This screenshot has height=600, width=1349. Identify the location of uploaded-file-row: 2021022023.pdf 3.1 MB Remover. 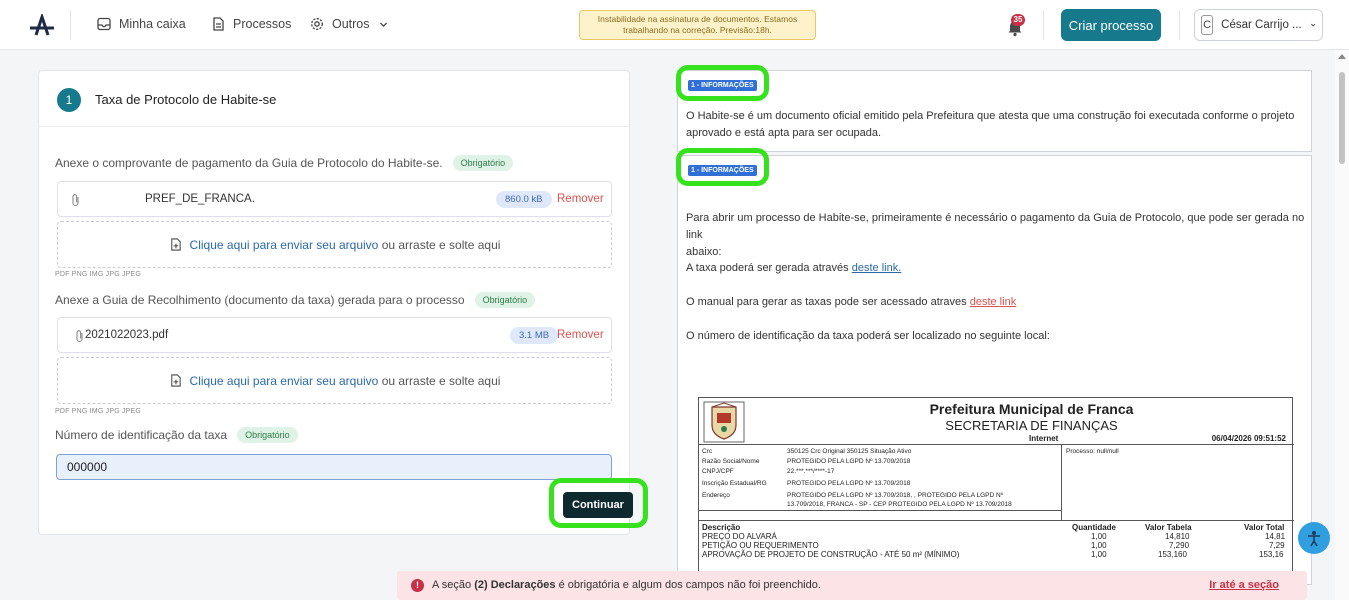
(334, 335).